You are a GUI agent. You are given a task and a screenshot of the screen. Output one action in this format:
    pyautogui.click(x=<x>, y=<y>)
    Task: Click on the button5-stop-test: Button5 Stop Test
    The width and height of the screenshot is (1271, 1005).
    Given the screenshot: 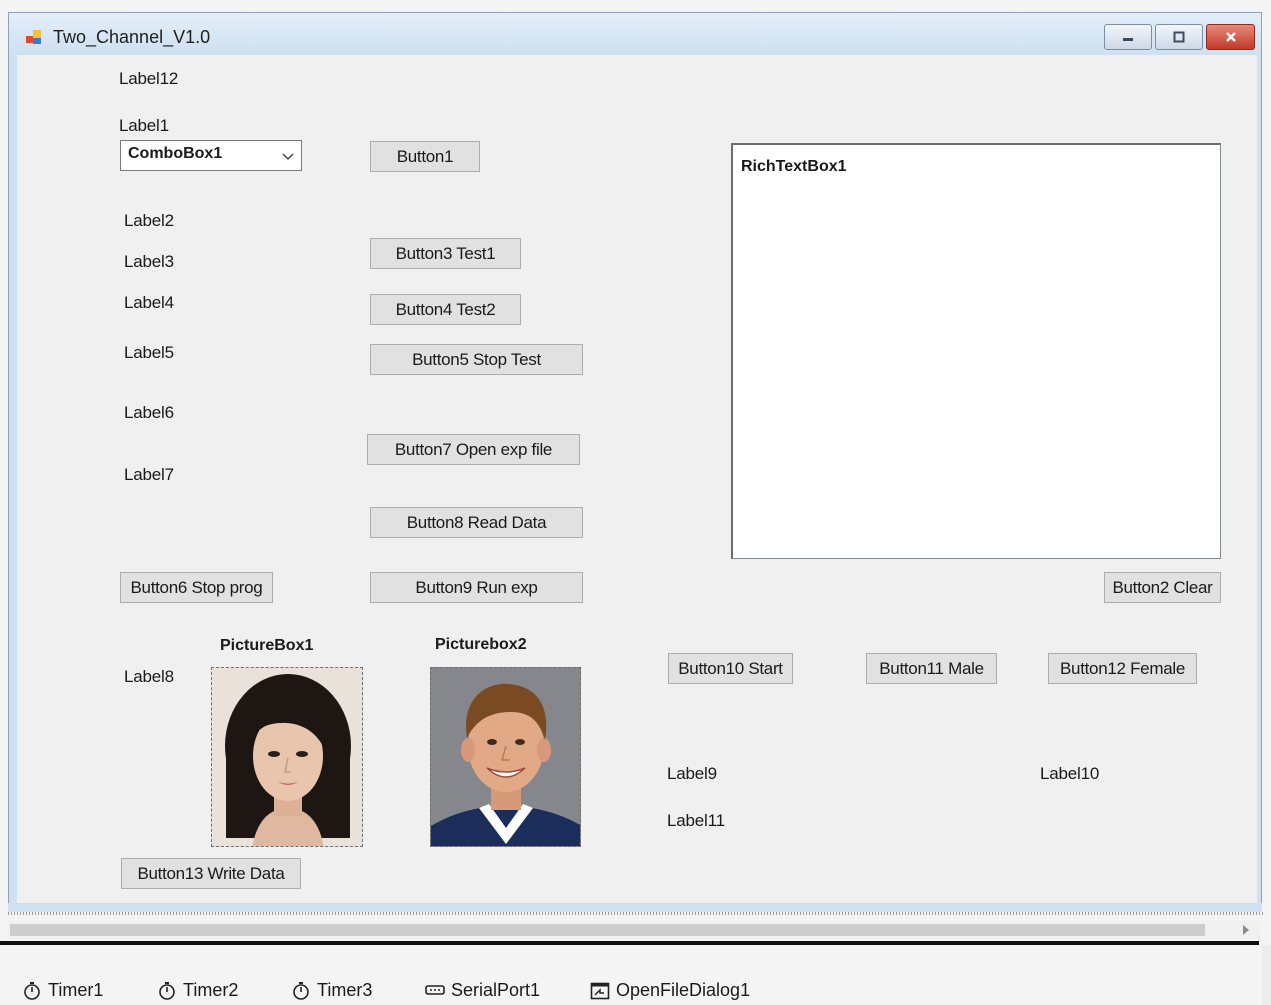 What is the action you would take?
    pyautogui.click(x=476, y=359)
    